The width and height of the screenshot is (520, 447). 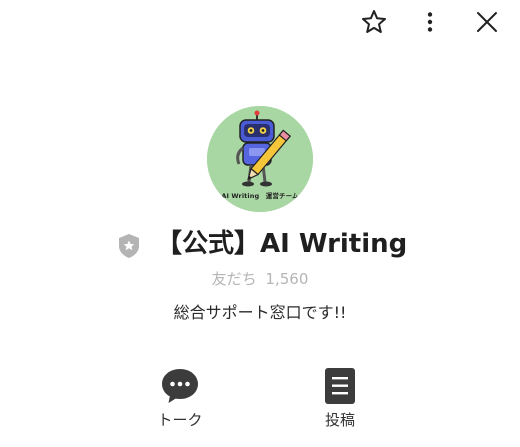 I want to click on profile-avatar: AI Writing 運営チーム, so click(x=260, y=159).